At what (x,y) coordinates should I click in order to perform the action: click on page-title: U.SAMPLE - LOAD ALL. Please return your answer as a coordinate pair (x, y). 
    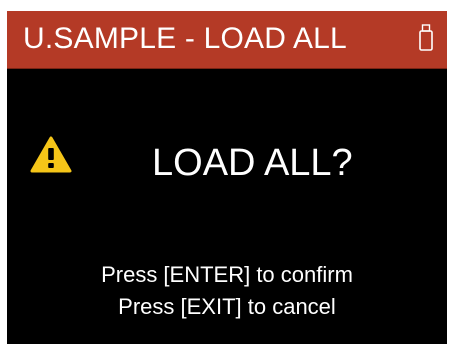
    Looking at the image, I should click on (185, 38).